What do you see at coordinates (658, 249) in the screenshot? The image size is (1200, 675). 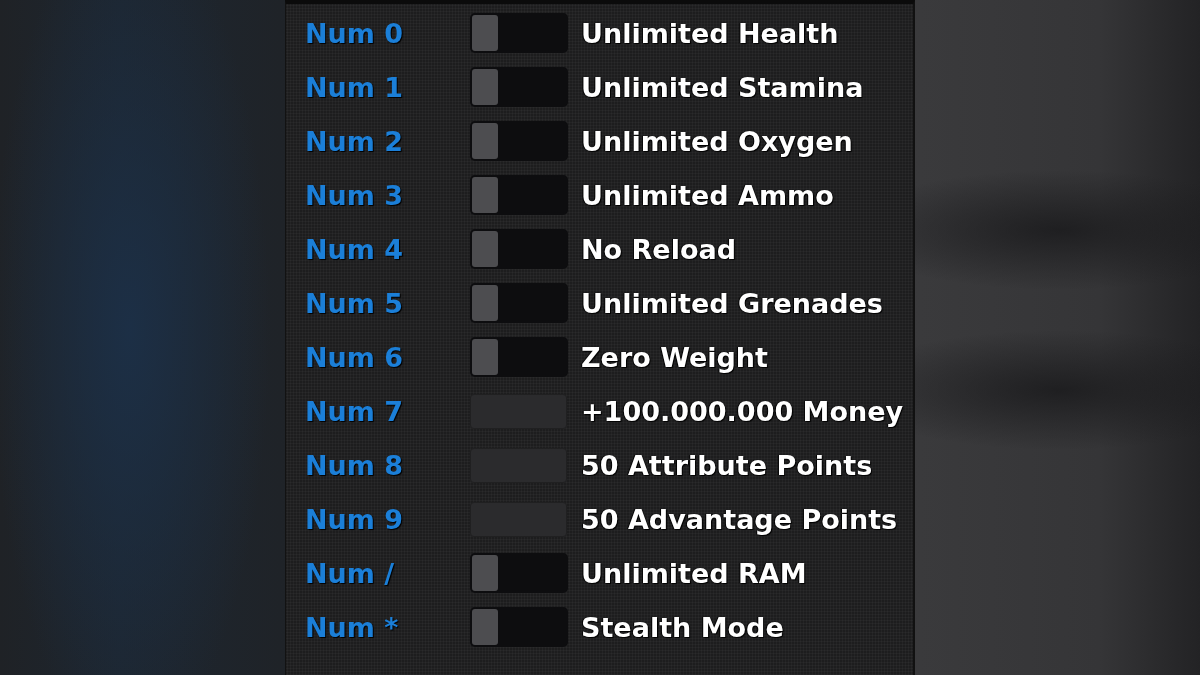 I see `cheat-label: No Reload` at bounding box center [658, 249].